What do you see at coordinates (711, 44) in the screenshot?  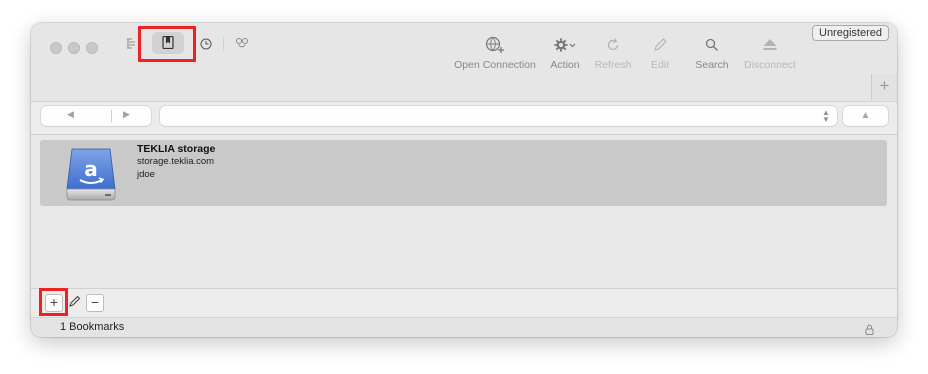 I see `search-icon` at bounding box center [711, 44].